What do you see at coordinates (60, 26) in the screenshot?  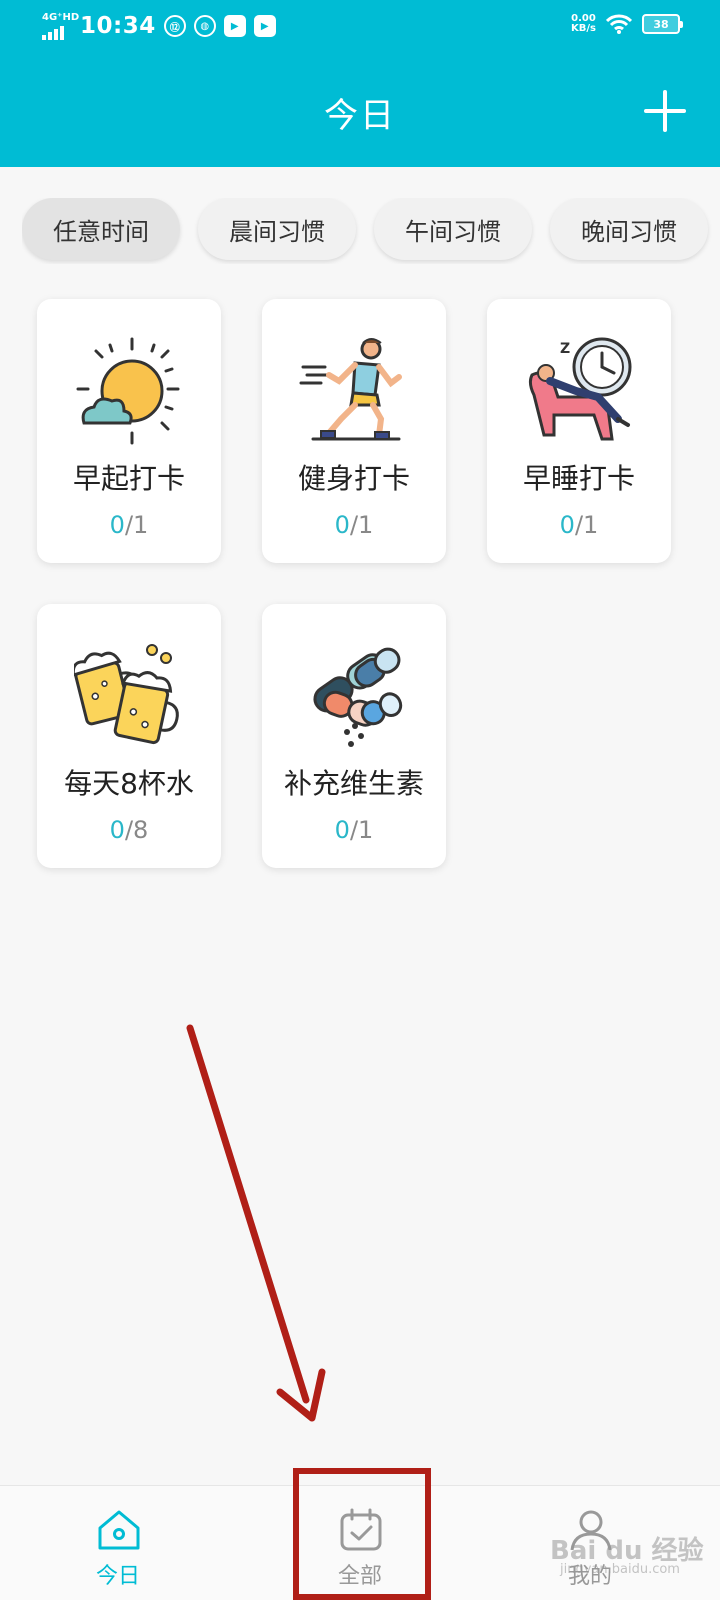 I see `signal-icon: 4G⁺HD` at bounding box center [60, 26].